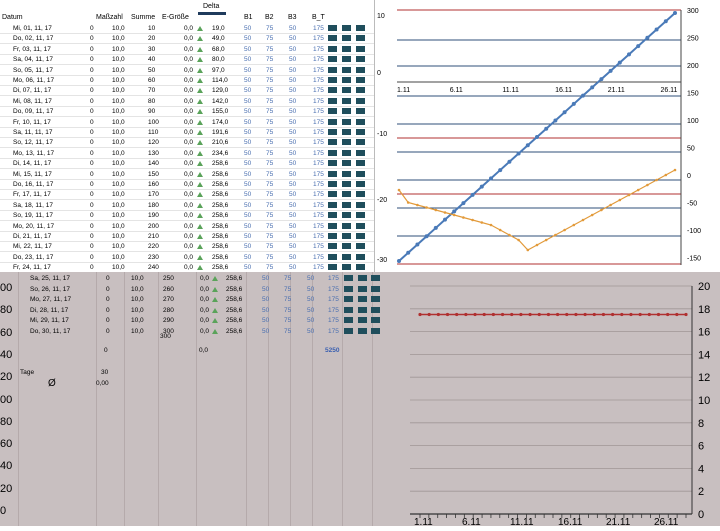  I want to click on table-row: So, 26, 11, 17 0 10,0 260 0,0 258,6 50 75 50 175, so click(199, 289).